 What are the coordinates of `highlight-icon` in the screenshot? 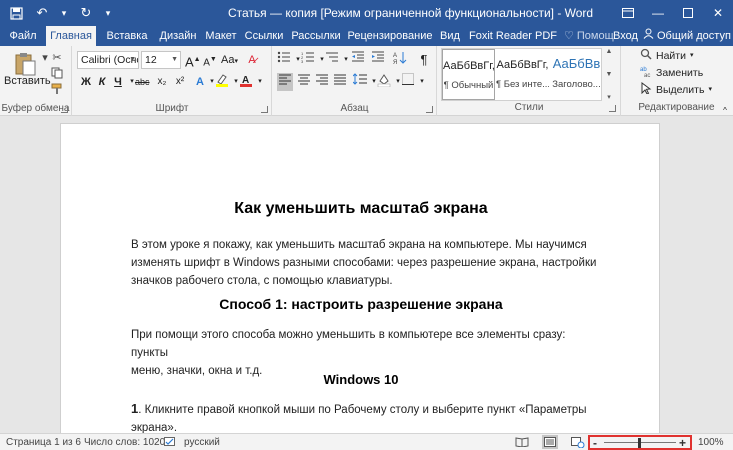 It's located at (222, 82).